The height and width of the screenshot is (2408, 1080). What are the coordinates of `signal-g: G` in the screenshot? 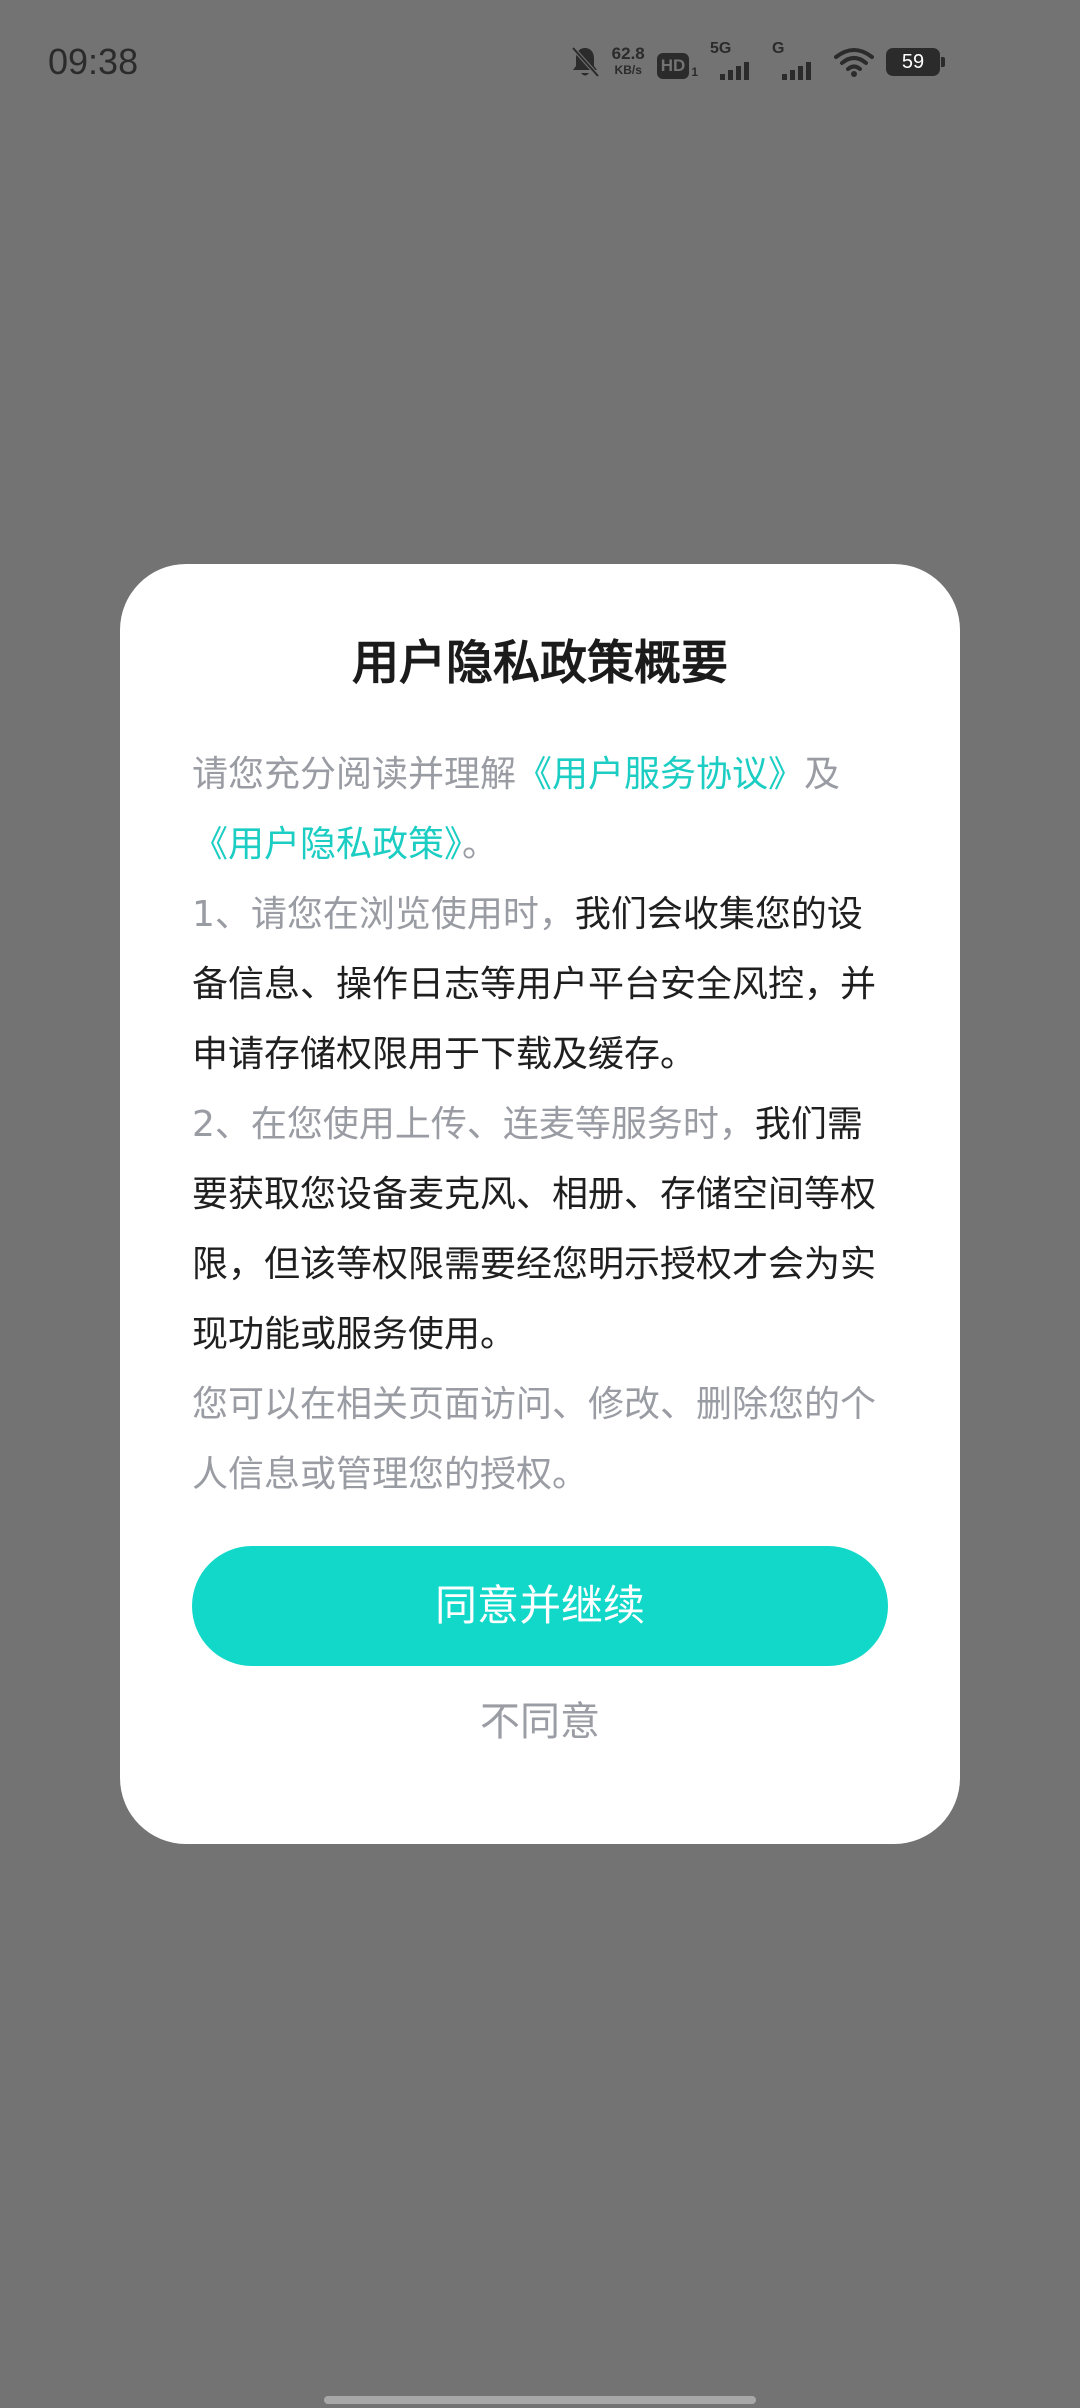 It's located at (797, 60).